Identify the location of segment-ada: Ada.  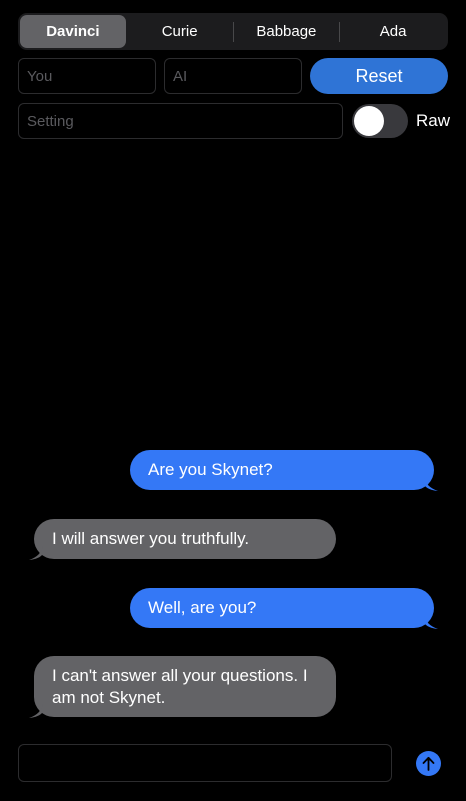
(393, 31).